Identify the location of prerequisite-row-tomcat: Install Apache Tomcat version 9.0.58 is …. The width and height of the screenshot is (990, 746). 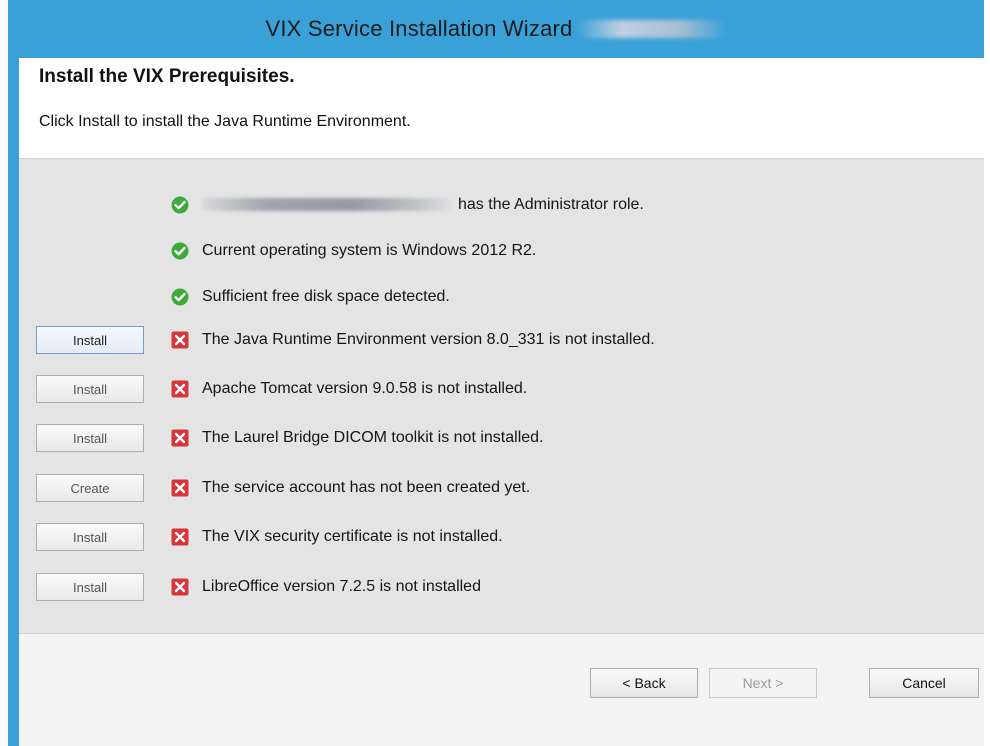
(501, 389).